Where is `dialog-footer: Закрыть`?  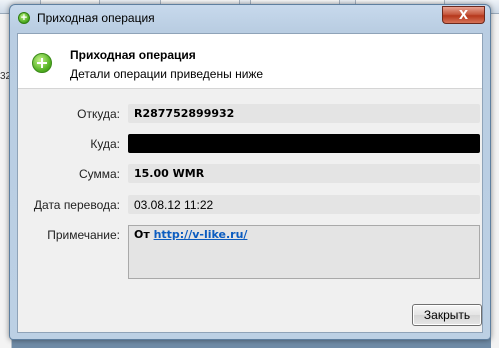 dialog-footer: Закрыть is located at coordinates (250, 313).